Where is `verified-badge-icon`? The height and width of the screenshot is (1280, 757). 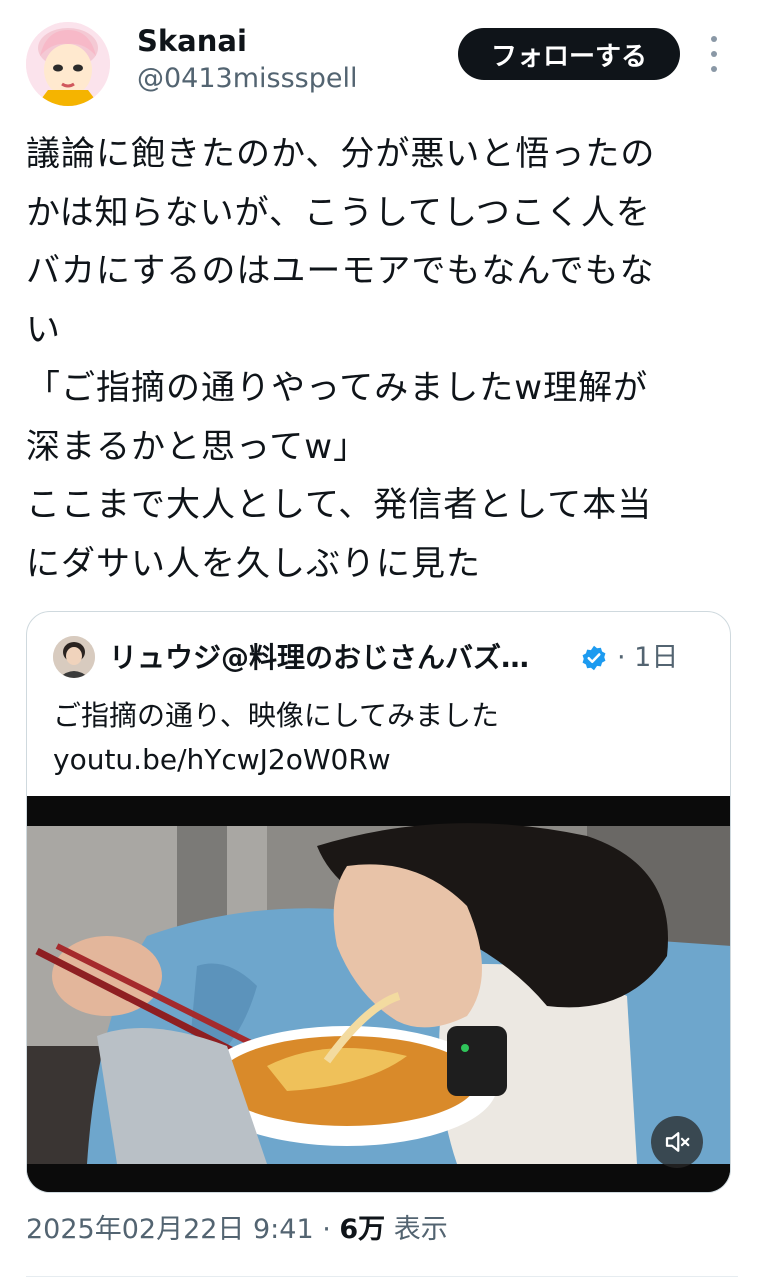 verified-badge-icon is located at coordinates (594, 658).